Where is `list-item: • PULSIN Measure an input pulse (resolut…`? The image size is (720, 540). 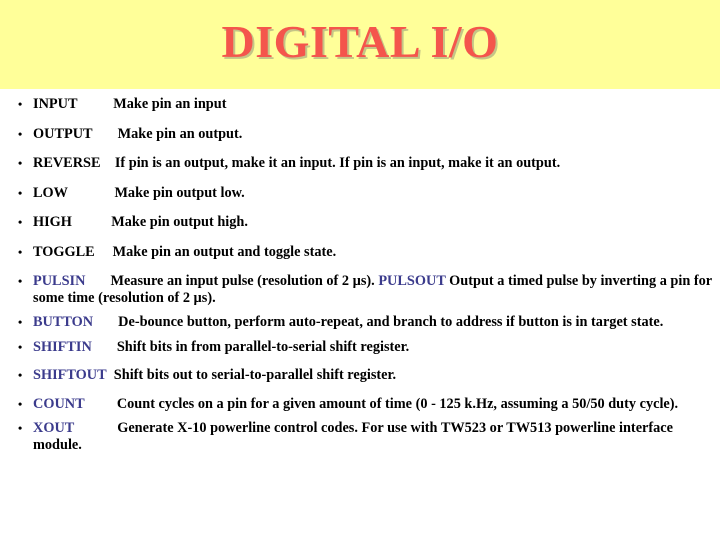
list-item: • PULSIN Measure an input pulse (resolut… is located at coordinates (360, 289).